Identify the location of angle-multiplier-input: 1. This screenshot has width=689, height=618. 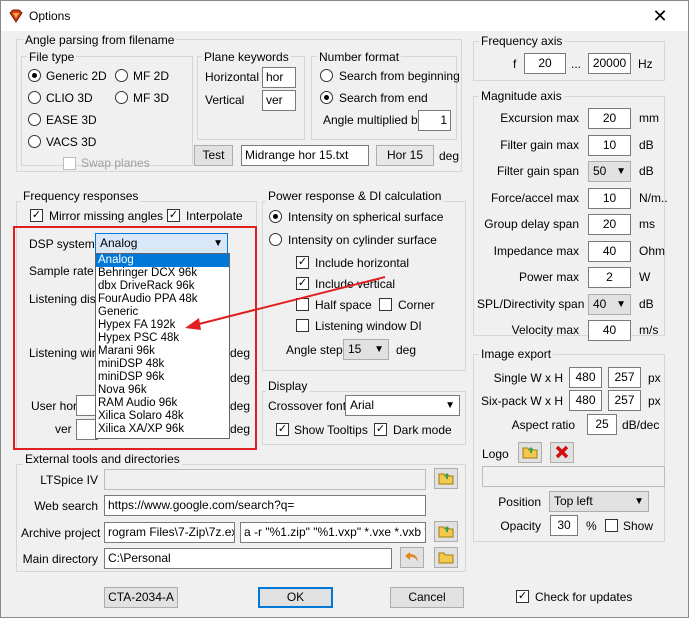
(434, 120).